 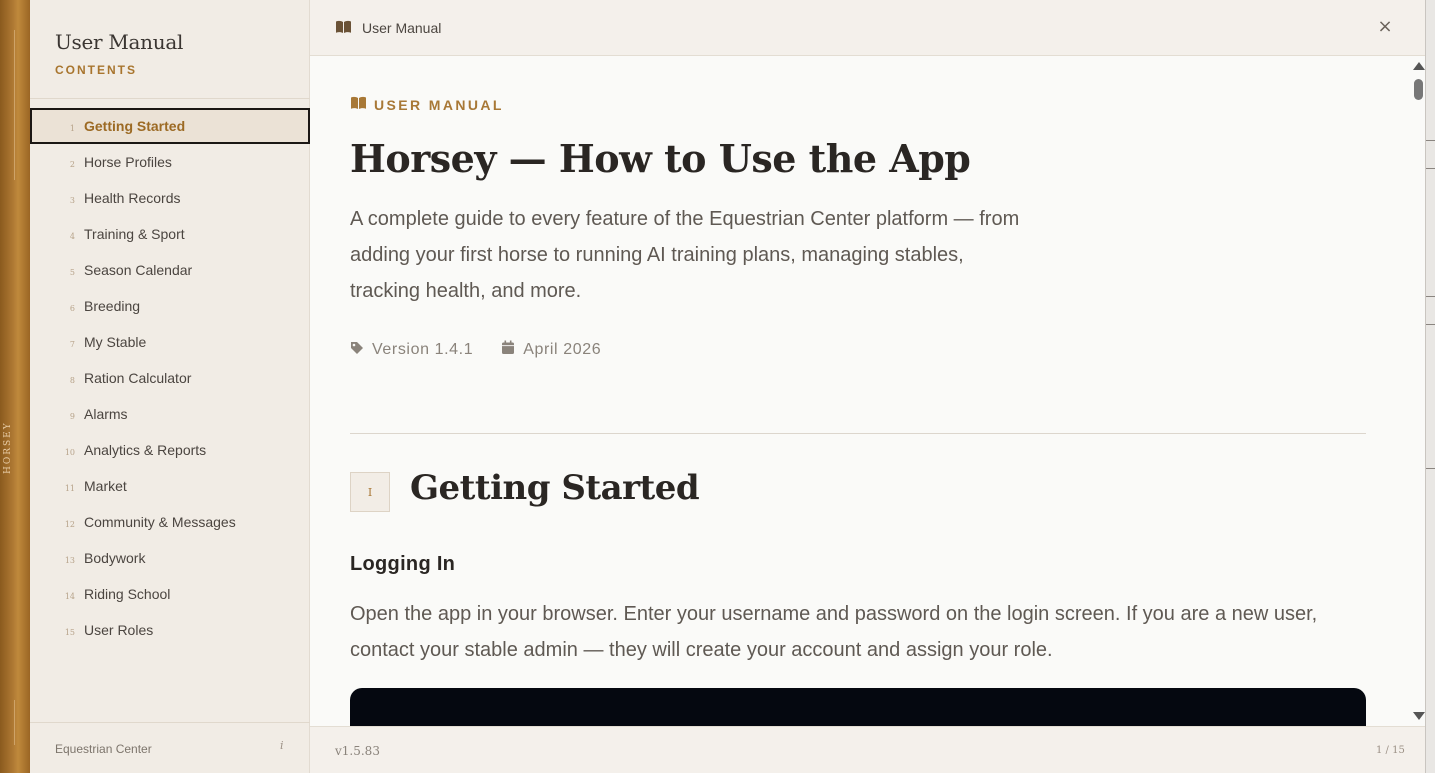 I want to click on app-version: v1.5.83, so click(x=357, y=751).